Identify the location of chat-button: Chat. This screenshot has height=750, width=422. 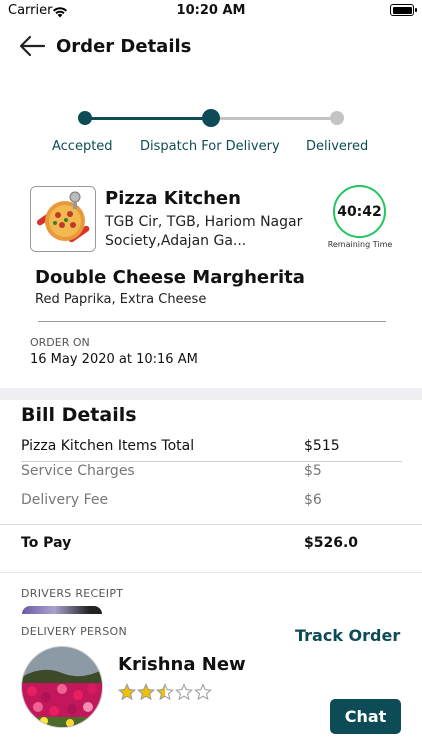
(365, 716).